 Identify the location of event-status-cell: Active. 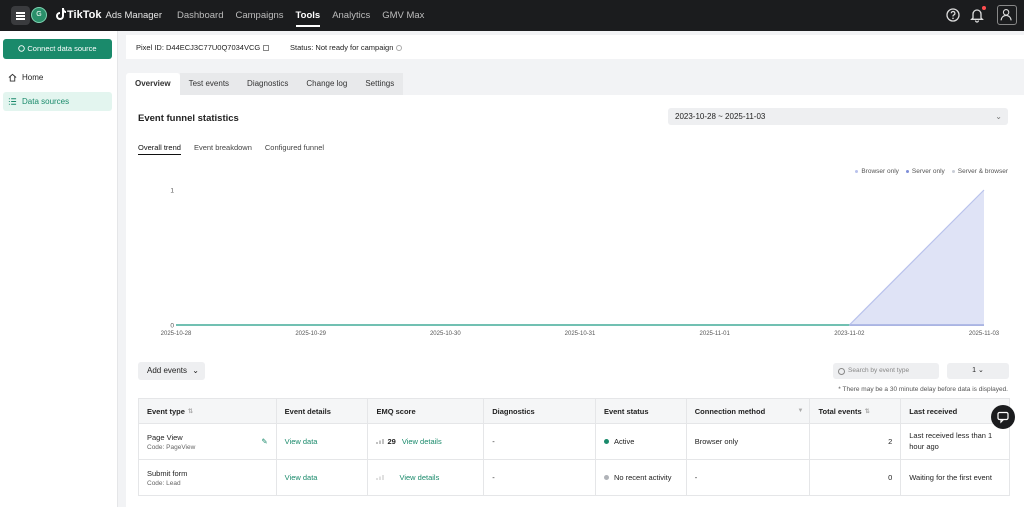
(641, 441).